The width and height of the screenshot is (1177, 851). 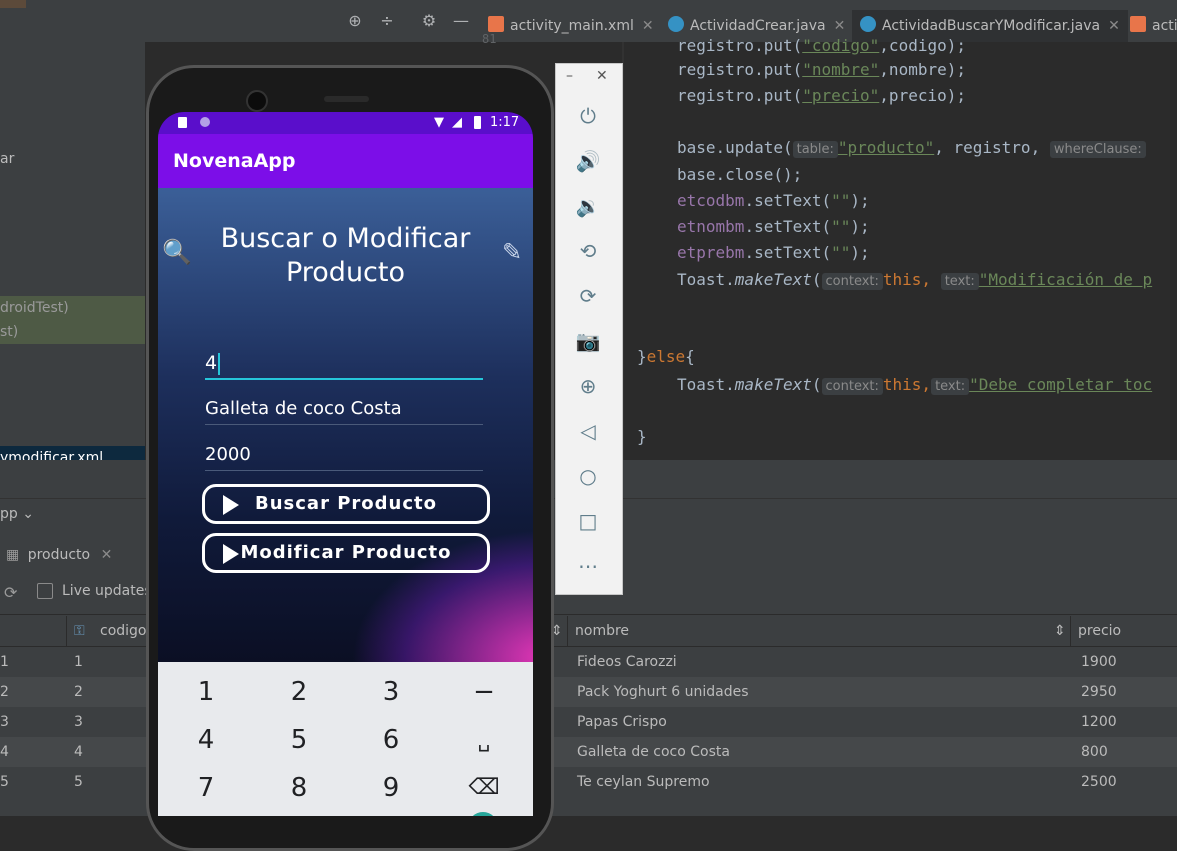 I want to click on modificar-producto-button: Modificar Producto, so click(x=346, y=553).